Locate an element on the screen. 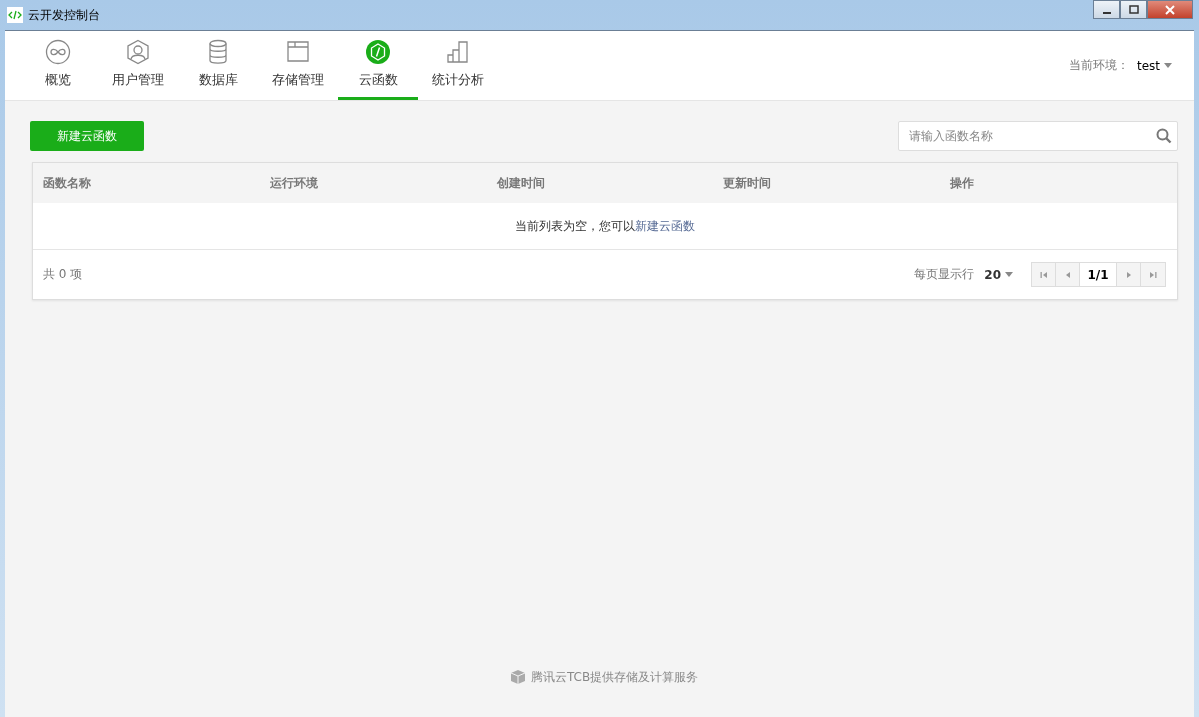 Image resolution: width=1199 pixels, height=717 pixels. maximize-icon is located at coordinates (1133, 9).